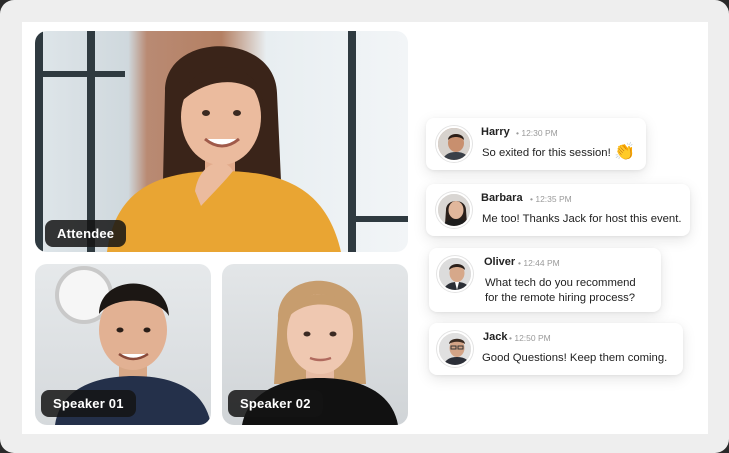  I want to click on clap-emoji-icon: 👏, so click(625, 151).